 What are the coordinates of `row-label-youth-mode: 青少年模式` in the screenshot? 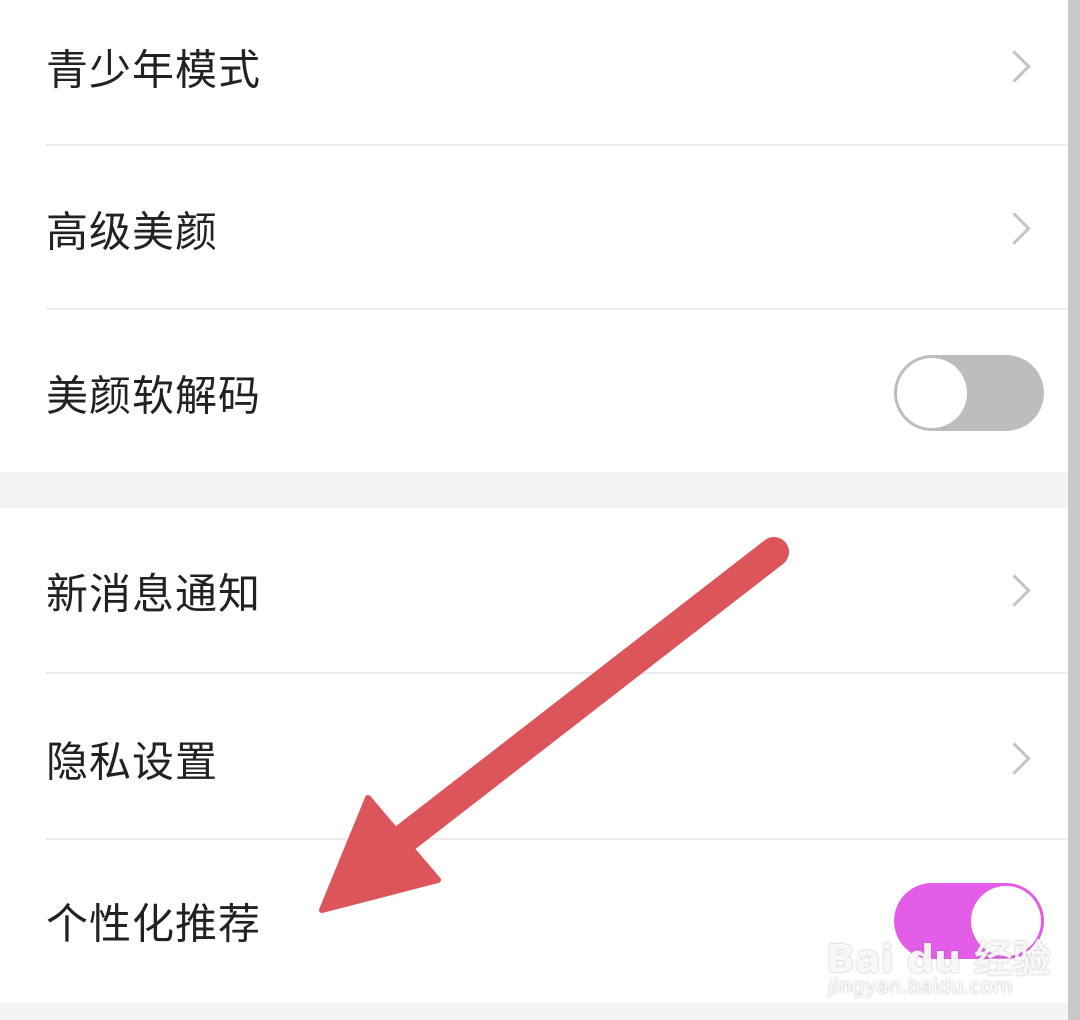 It's located at (154, 70).